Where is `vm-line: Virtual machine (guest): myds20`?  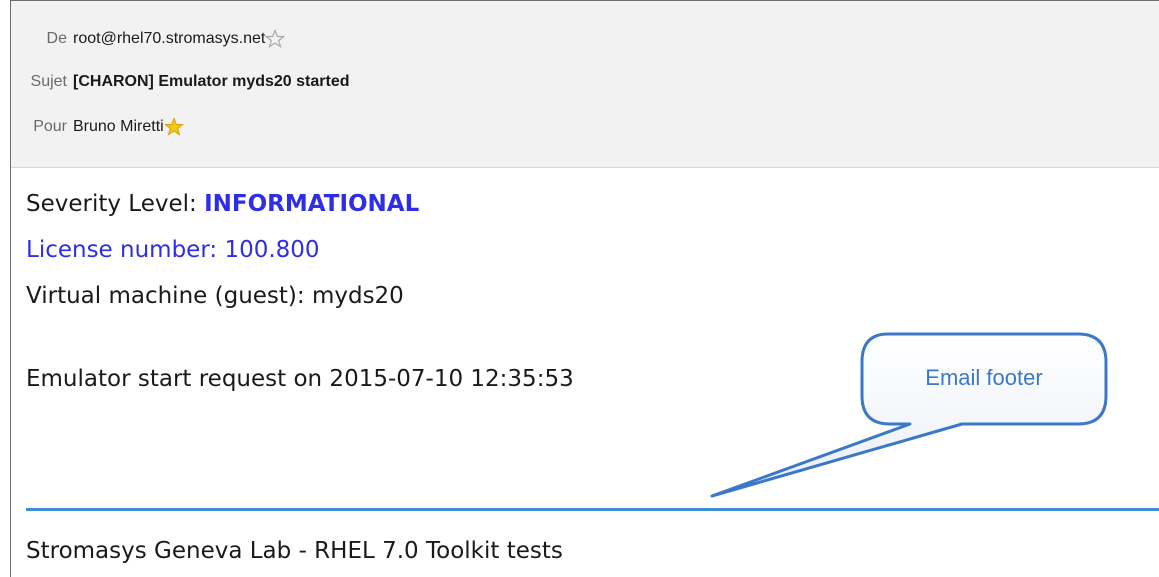
vm-line: Virtual machine (guest): myds20 is located at coordinates (215, 296).